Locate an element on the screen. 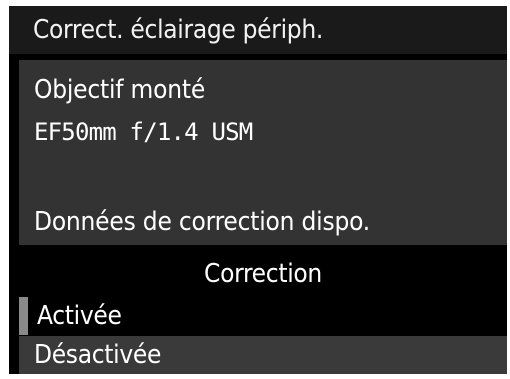 This screenshot has height=379, width=510. menu-title: Correct. éclairage périph. is located at coordinates (178, 30).